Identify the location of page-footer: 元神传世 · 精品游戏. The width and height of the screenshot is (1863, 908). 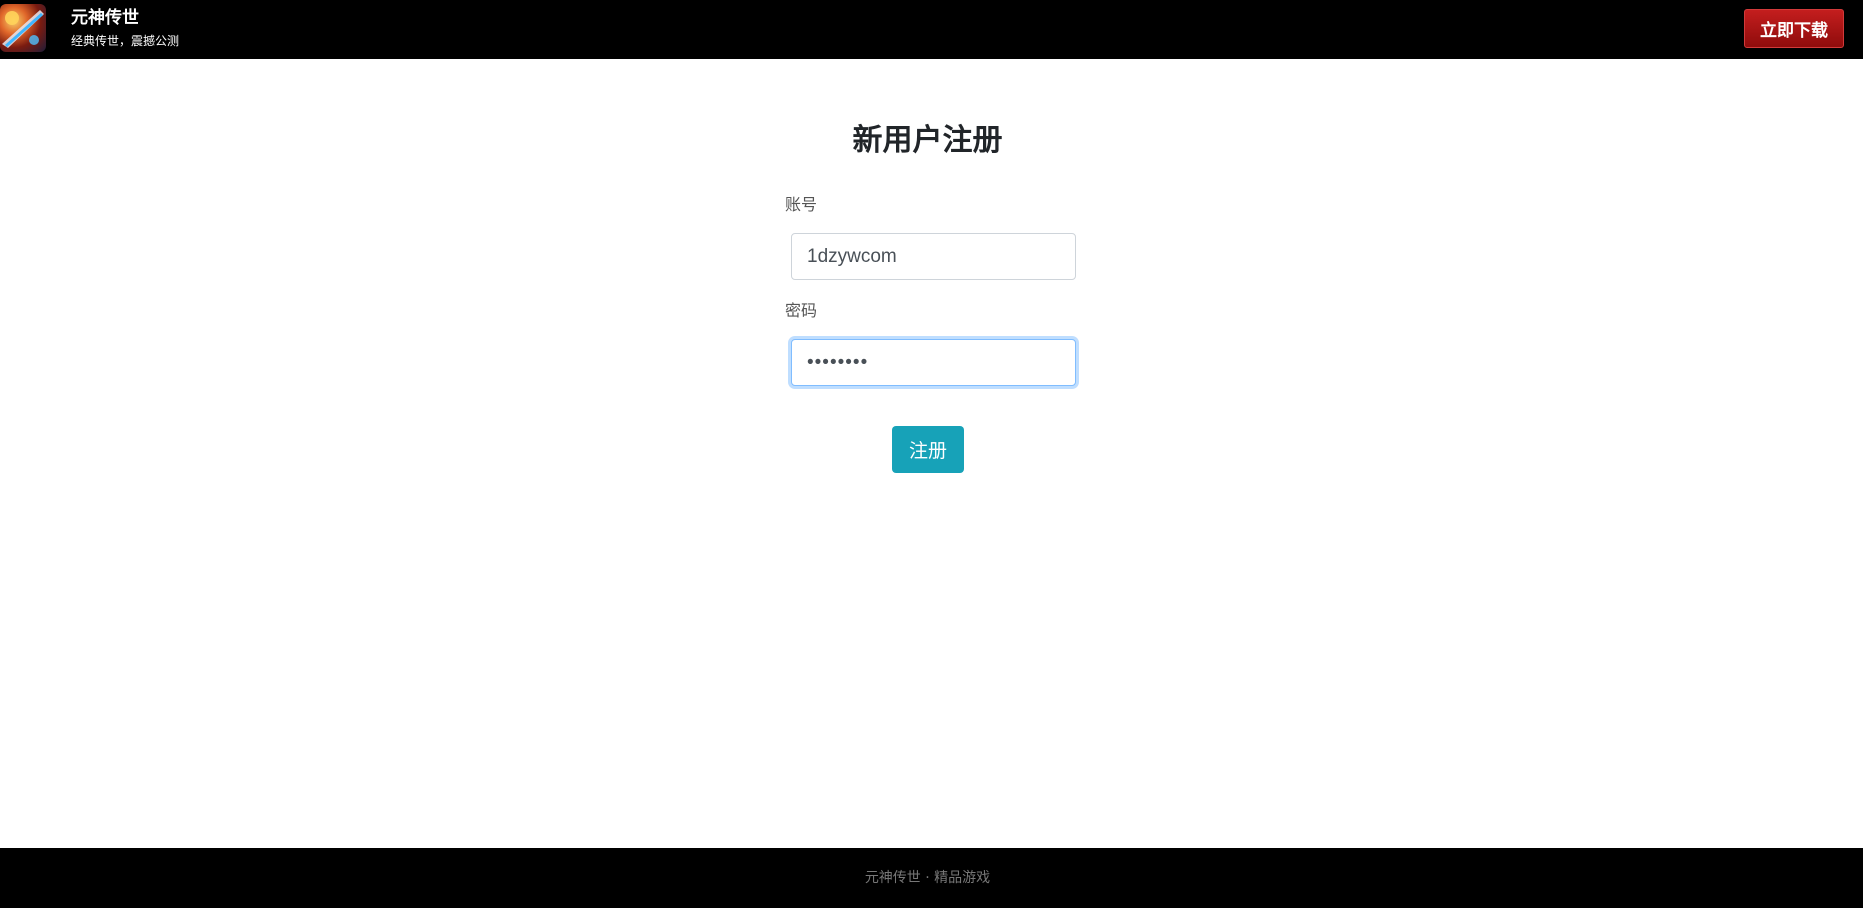
(931, 878).